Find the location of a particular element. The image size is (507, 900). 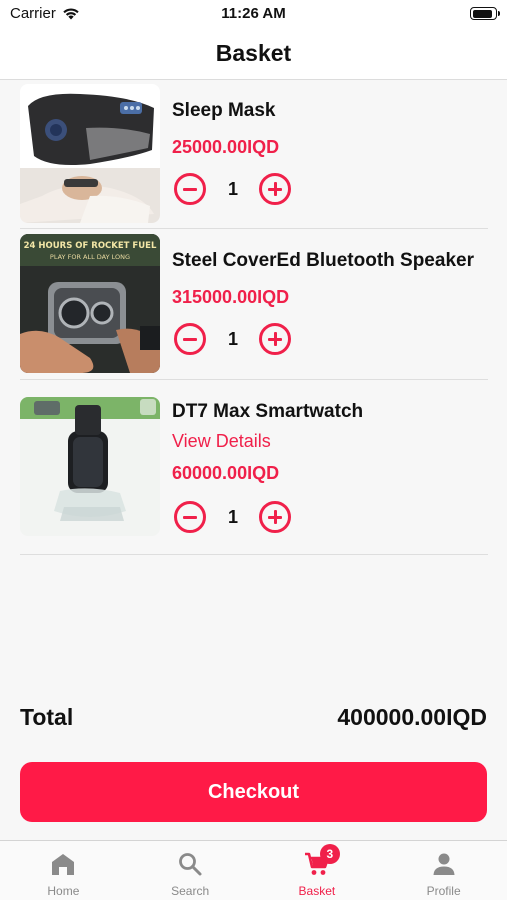

item-price: 315000.00IQD is located at coordinates (231, 297).